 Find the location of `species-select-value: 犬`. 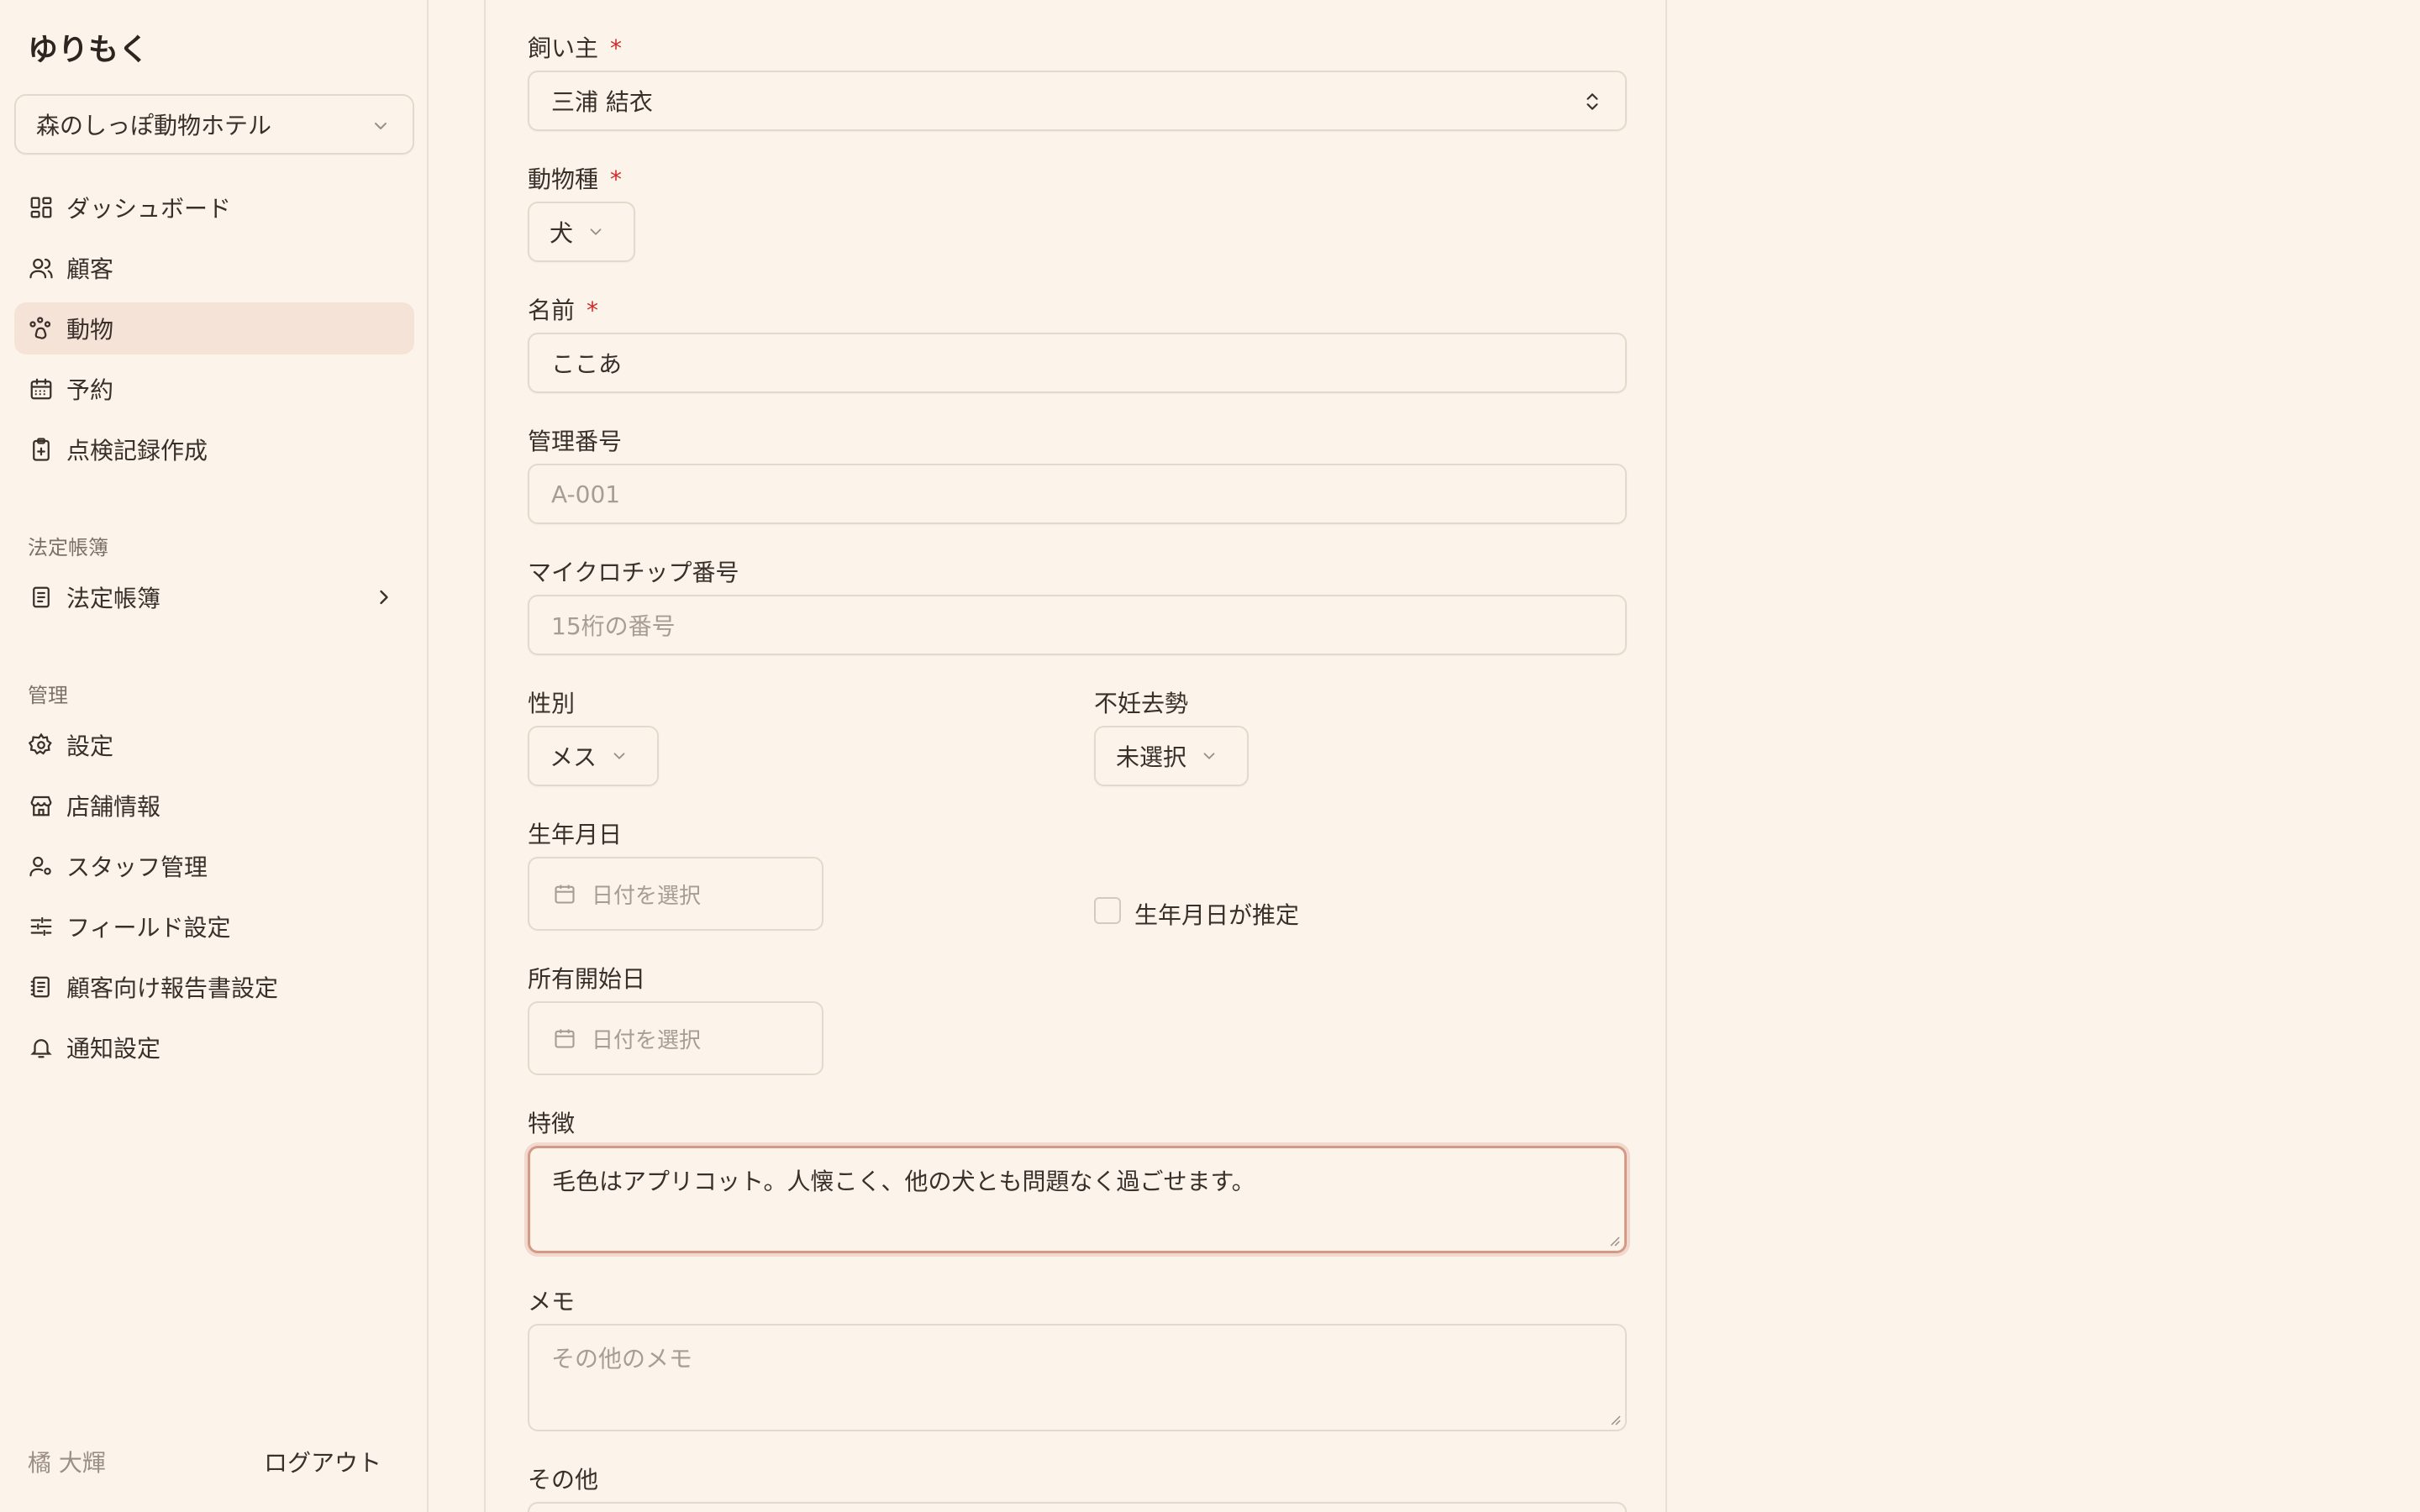

species-select-value: 犬 is located at coordinates (562, 233).